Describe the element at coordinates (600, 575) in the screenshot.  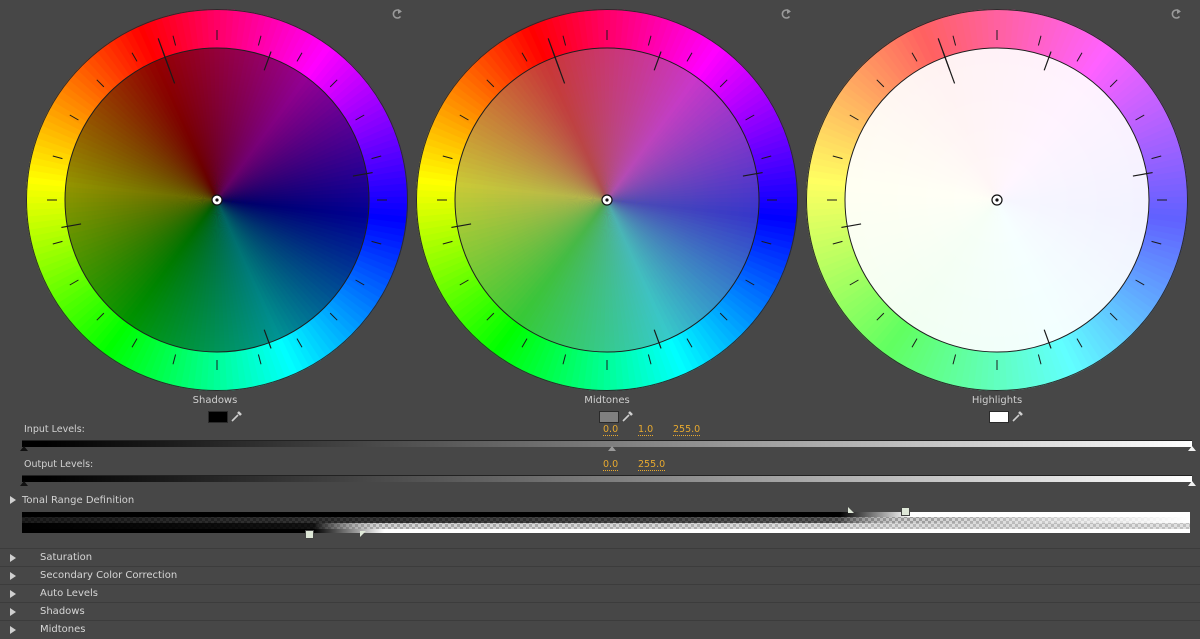
I see `section-secondary-color-correction: Secondary Color Correction` at that location.